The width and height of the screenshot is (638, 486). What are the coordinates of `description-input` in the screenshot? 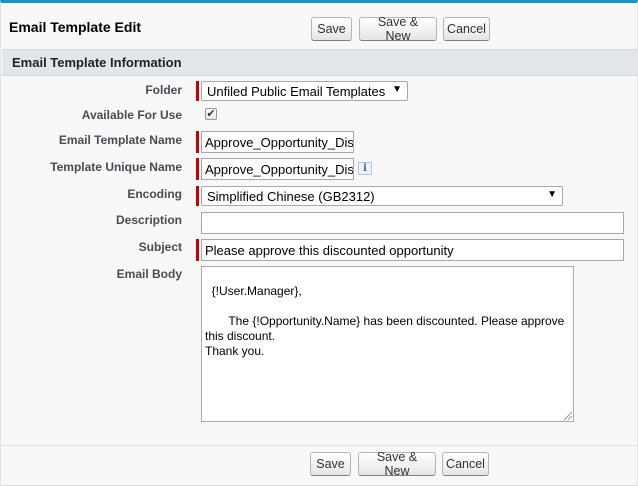 It's located at (412, 223).